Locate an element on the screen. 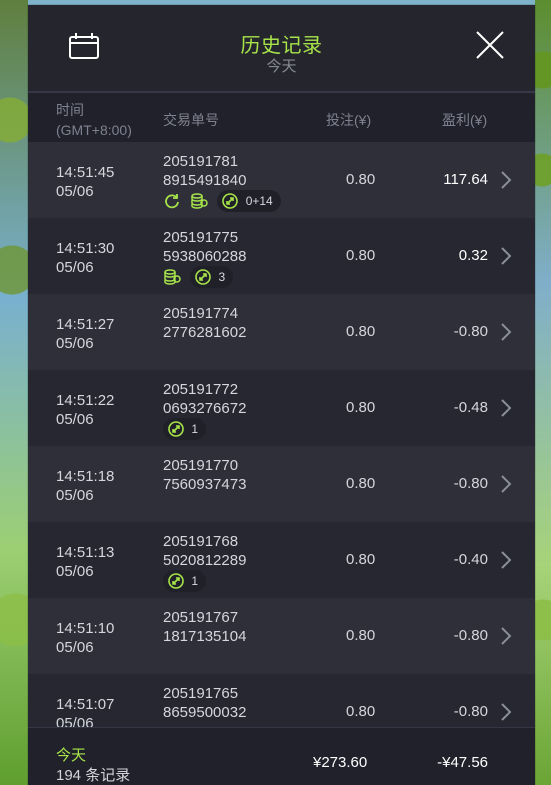  row-time-cell: 14:51:10 05/06 is located at coordinates (85, 638).